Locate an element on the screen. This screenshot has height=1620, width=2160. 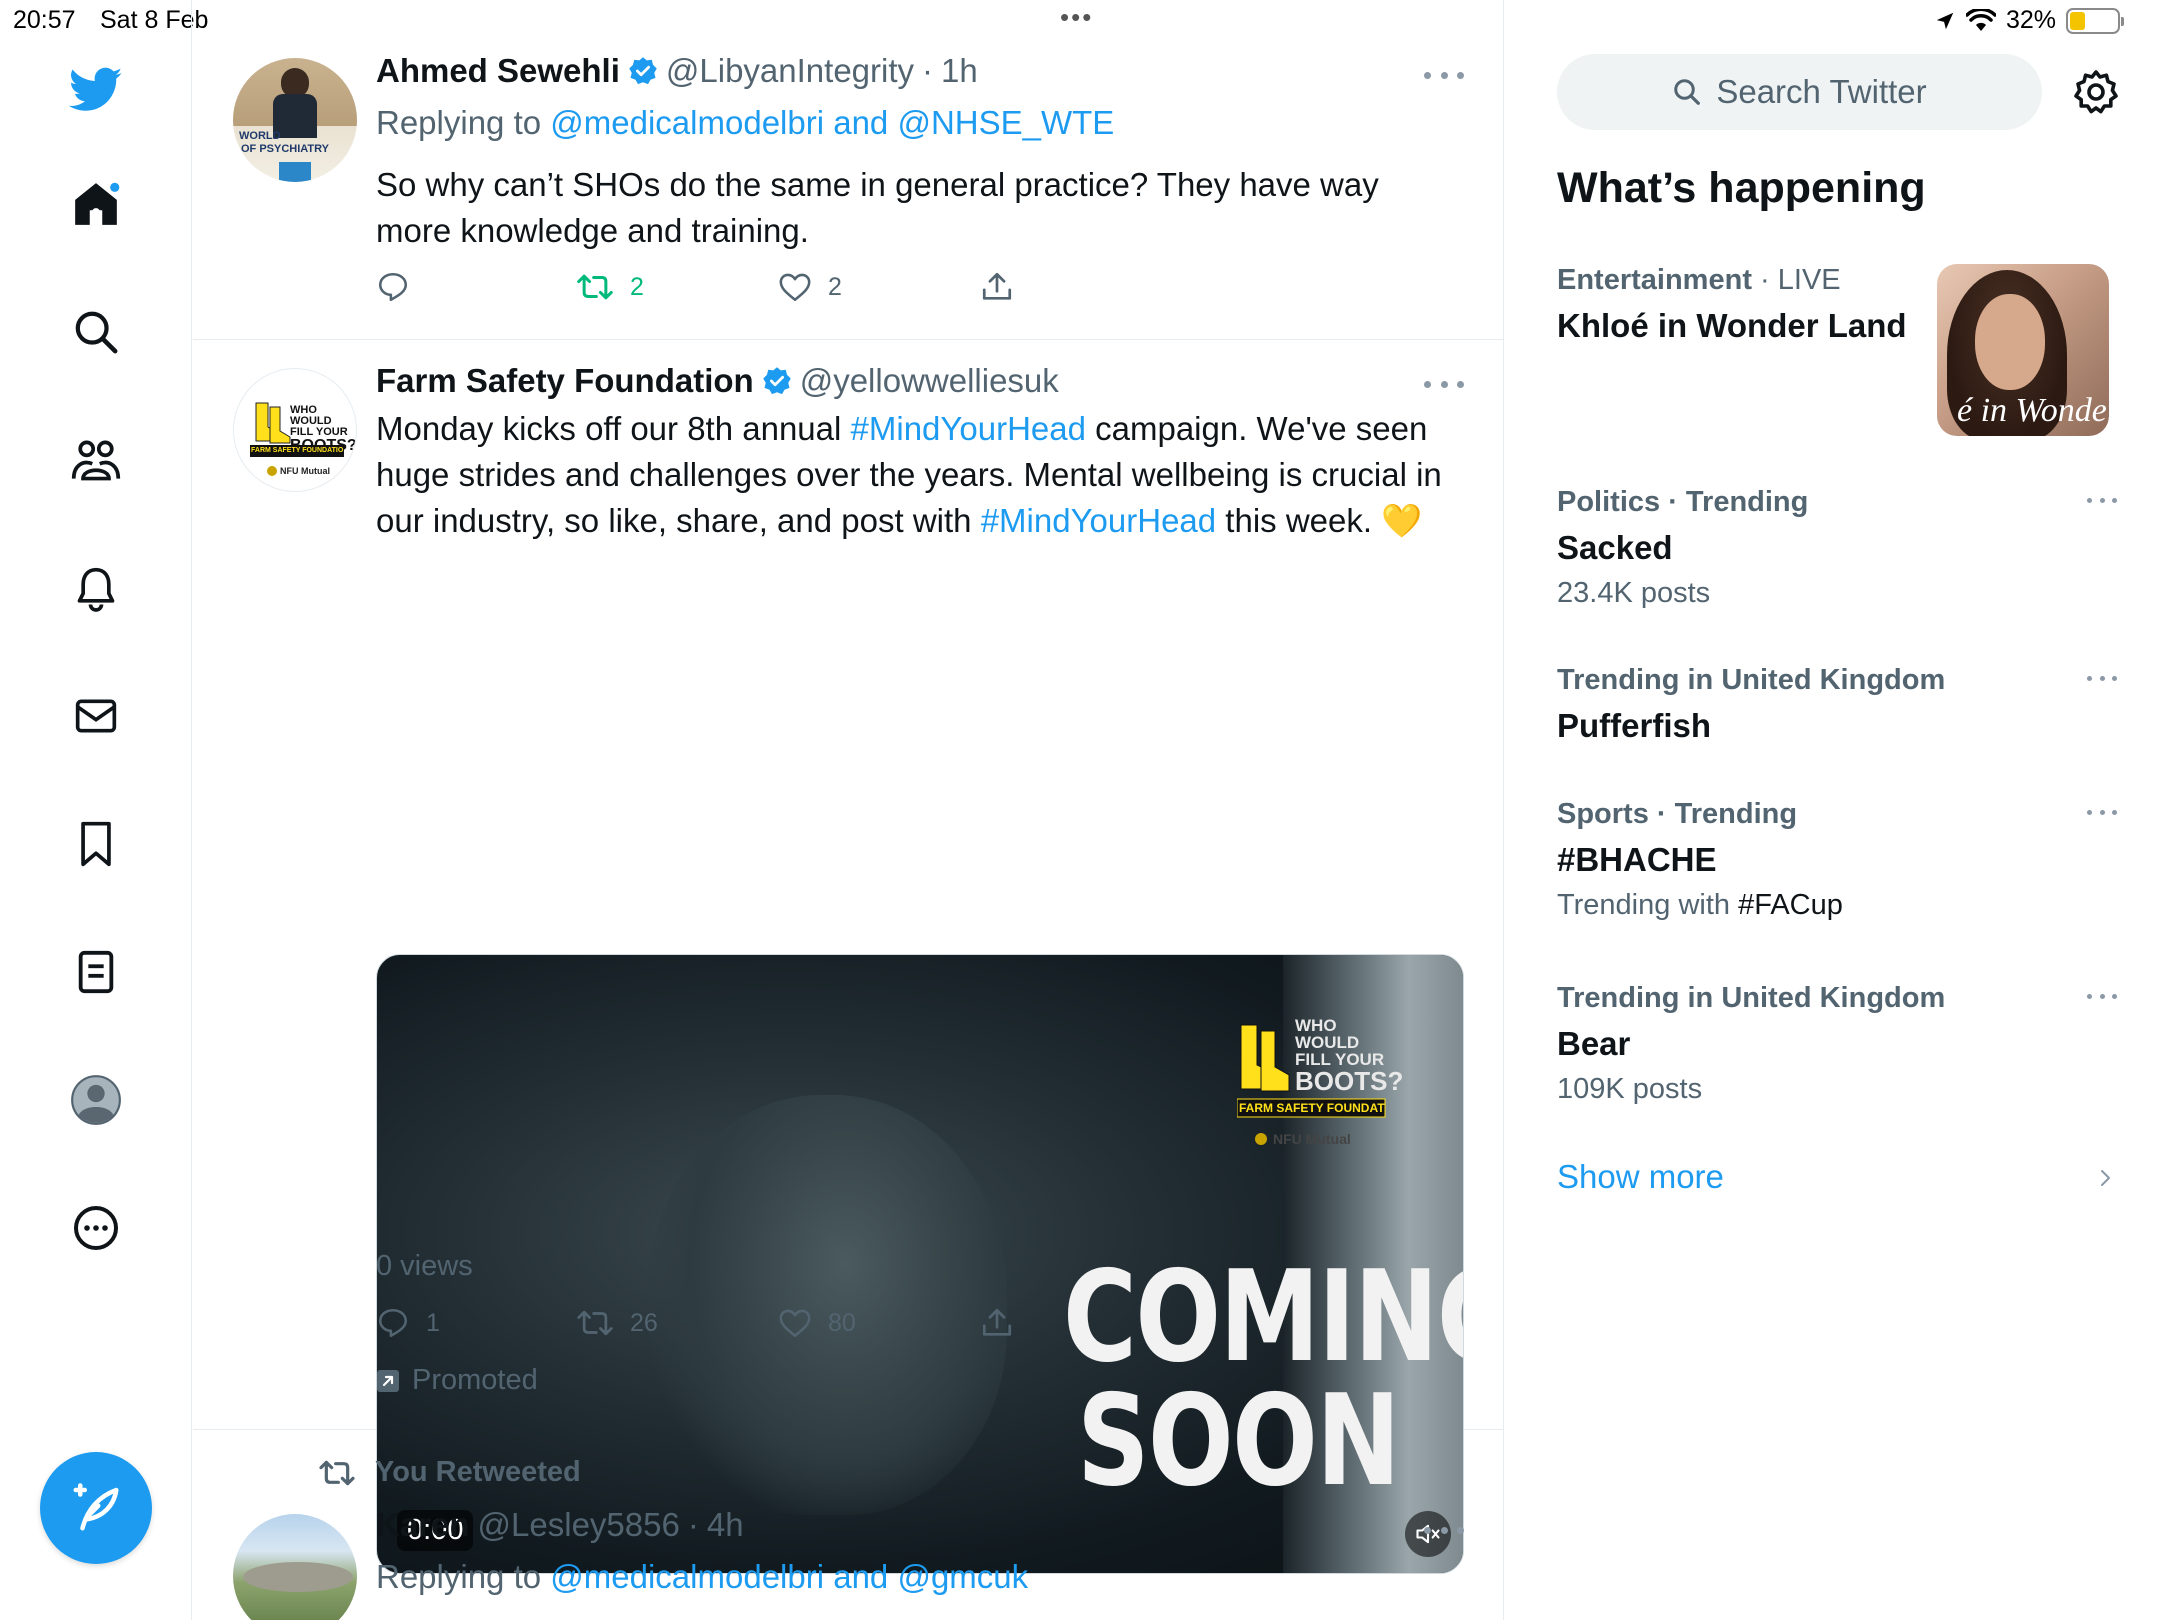
show-more-link: Show more is located at coordinates (1640, 1177).